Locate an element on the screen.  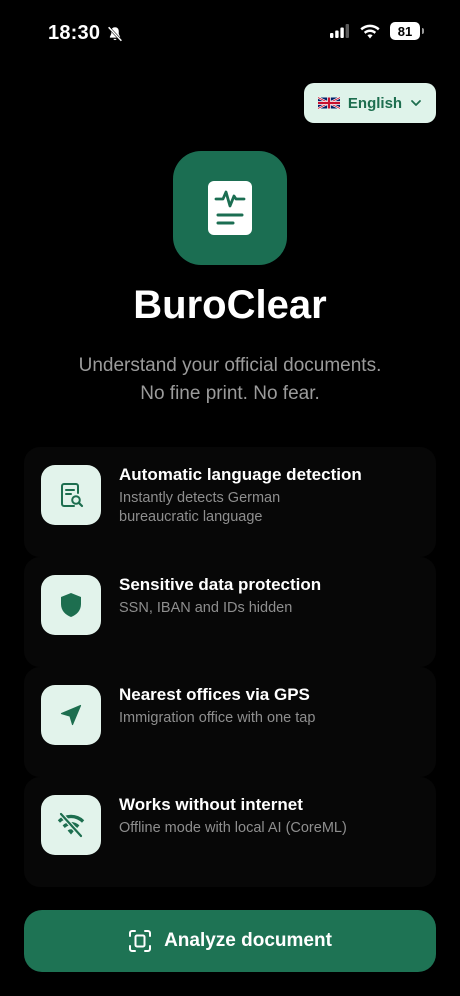
status-bar: 18:30 81 is located at coordinates (230, 35).